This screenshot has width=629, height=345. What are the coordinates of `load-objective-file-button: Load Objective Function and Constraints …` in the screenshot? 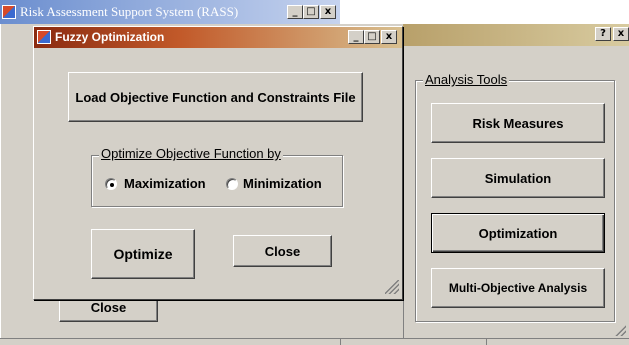 It's located at (215, 97).